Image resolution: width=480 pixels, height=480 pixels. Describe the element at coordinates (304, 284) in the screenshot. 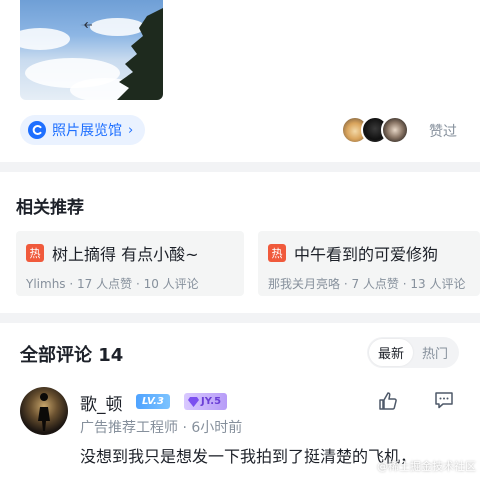

I see `recommendation-author: 那我关月亮咯` at that location.